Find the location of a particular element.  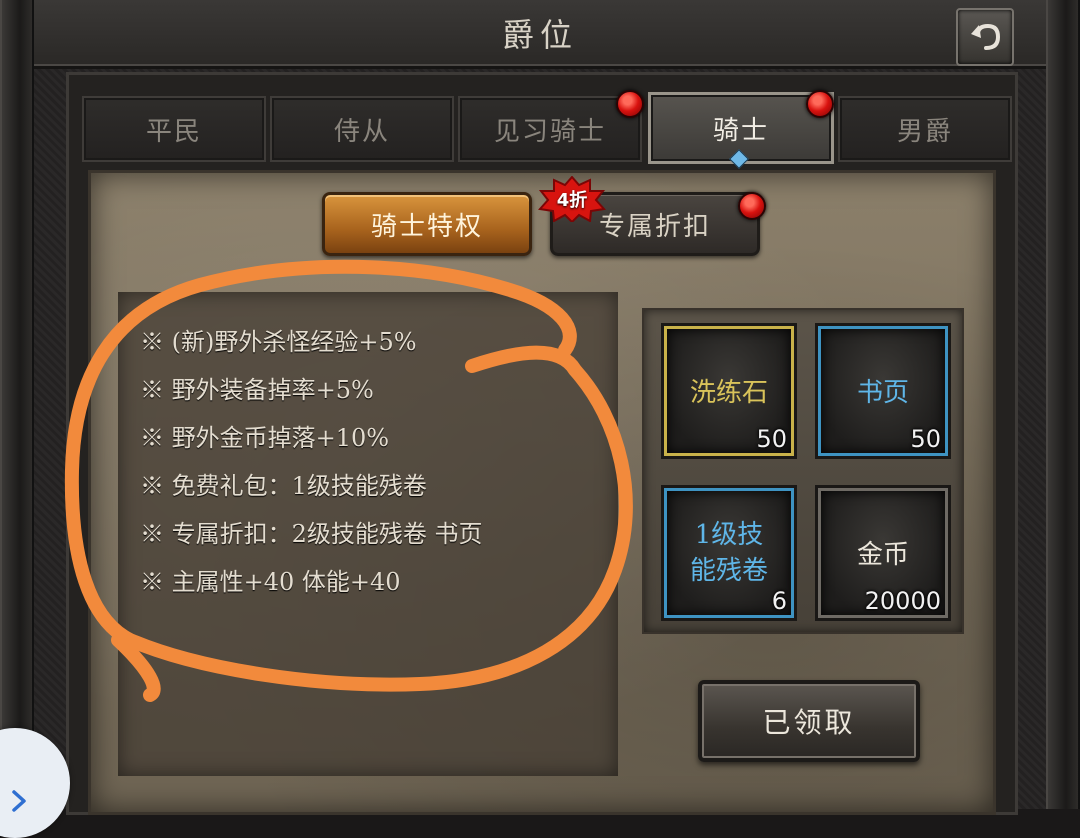

discount-badge-text: 4折 is located at coordinates (572, 200).